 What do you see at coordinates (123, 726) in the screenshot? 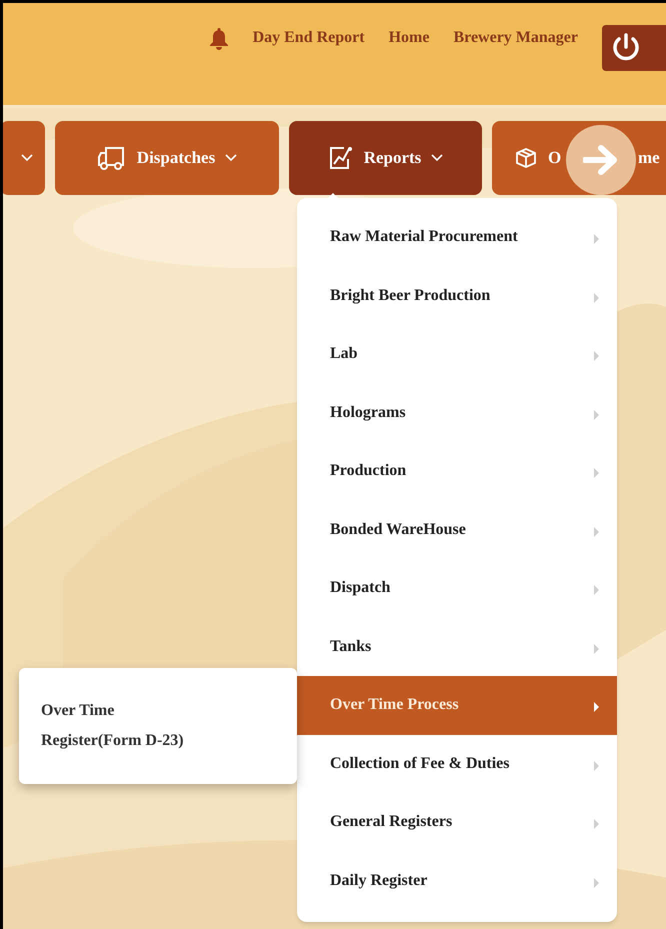
I see `submenu-item: Over Time Register(Form D-23)` at bounding box center [123, 726].